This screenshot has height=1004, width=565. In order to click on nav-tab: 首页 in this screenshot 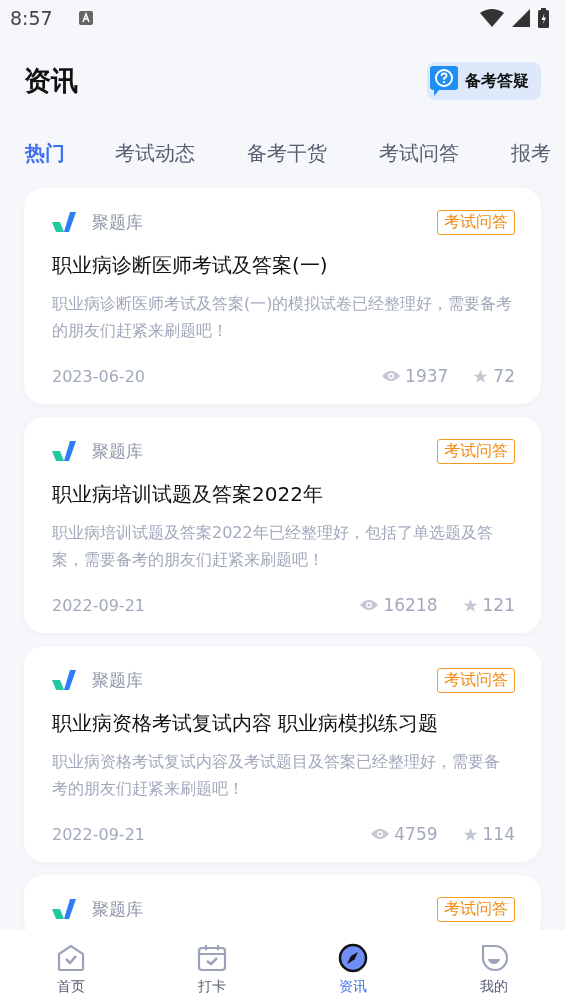, I will do `click(71, 967)`.